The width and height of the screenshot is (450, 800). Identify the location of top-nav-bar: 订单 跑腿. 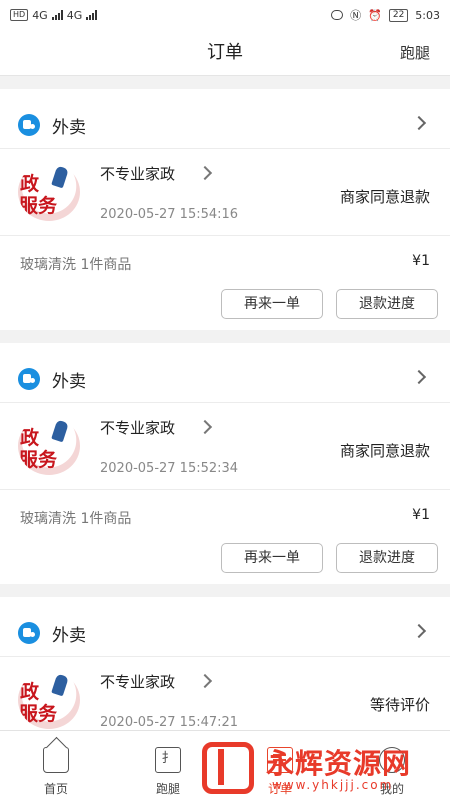
(225, 53).